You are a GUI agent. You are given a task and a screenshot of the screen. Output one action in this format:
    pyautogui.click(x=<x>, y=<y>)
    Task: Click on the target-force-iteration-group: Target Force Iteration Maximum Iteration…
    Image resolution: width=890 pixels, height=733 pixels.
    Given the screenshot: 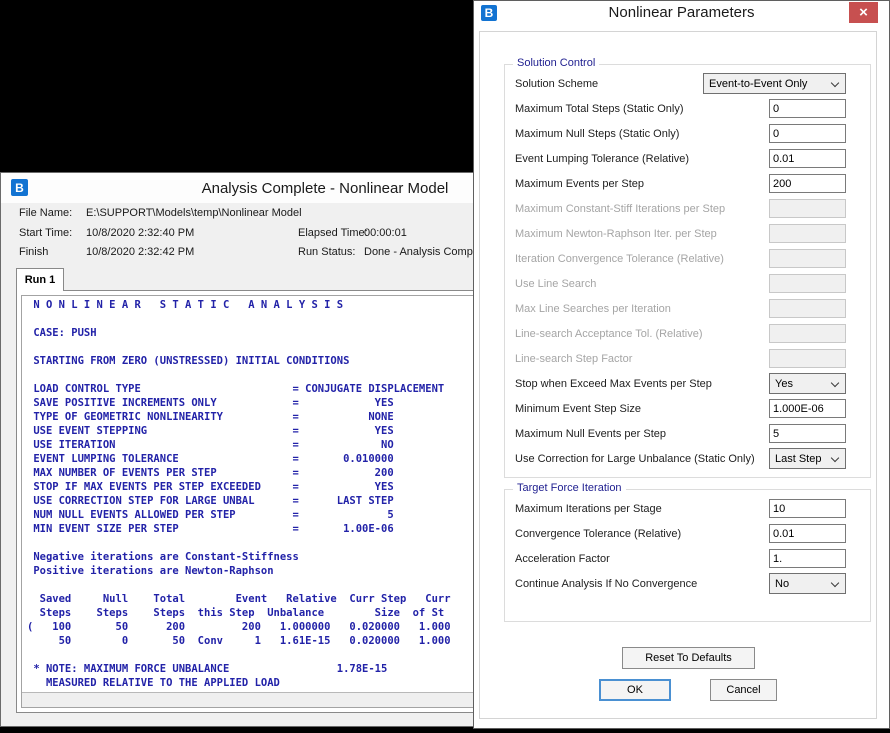 What is the action you would take?
    pyautogui.click(x=687, y=552)
    